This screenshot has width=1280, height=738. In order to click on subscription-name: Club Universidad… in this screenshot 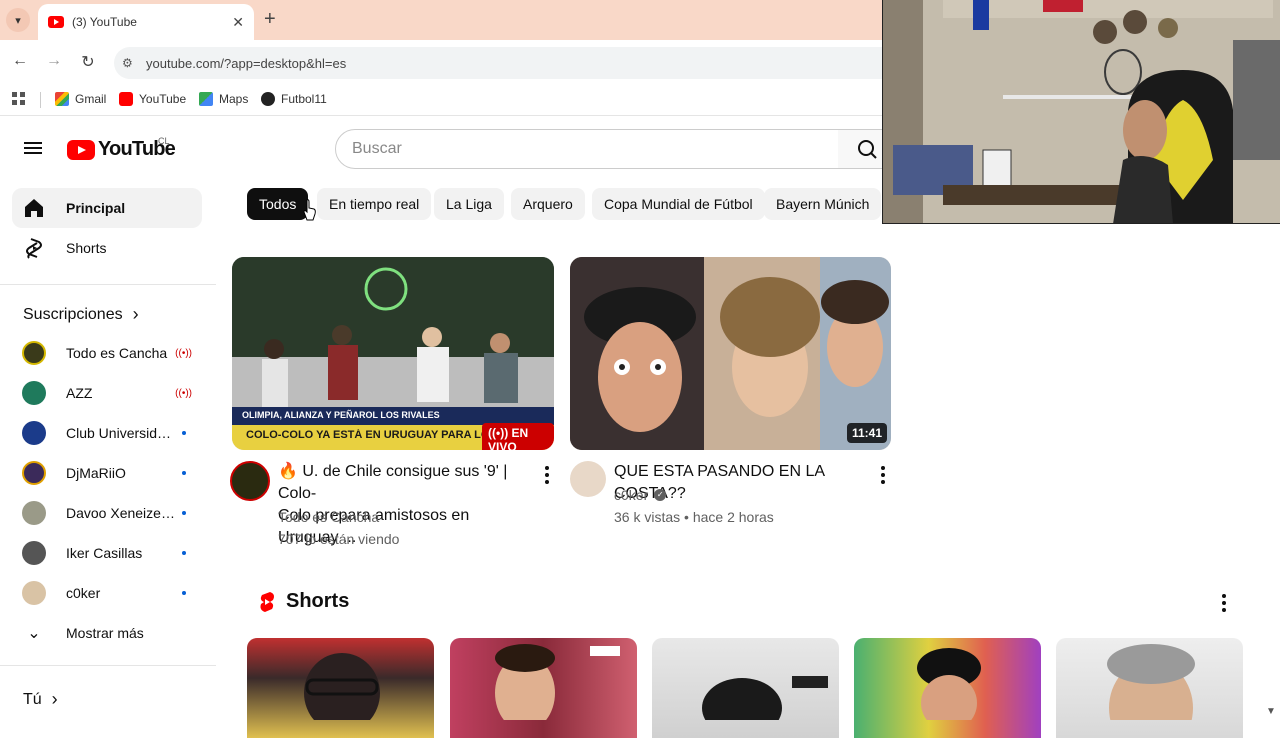, I will do `click(121, 433)`.